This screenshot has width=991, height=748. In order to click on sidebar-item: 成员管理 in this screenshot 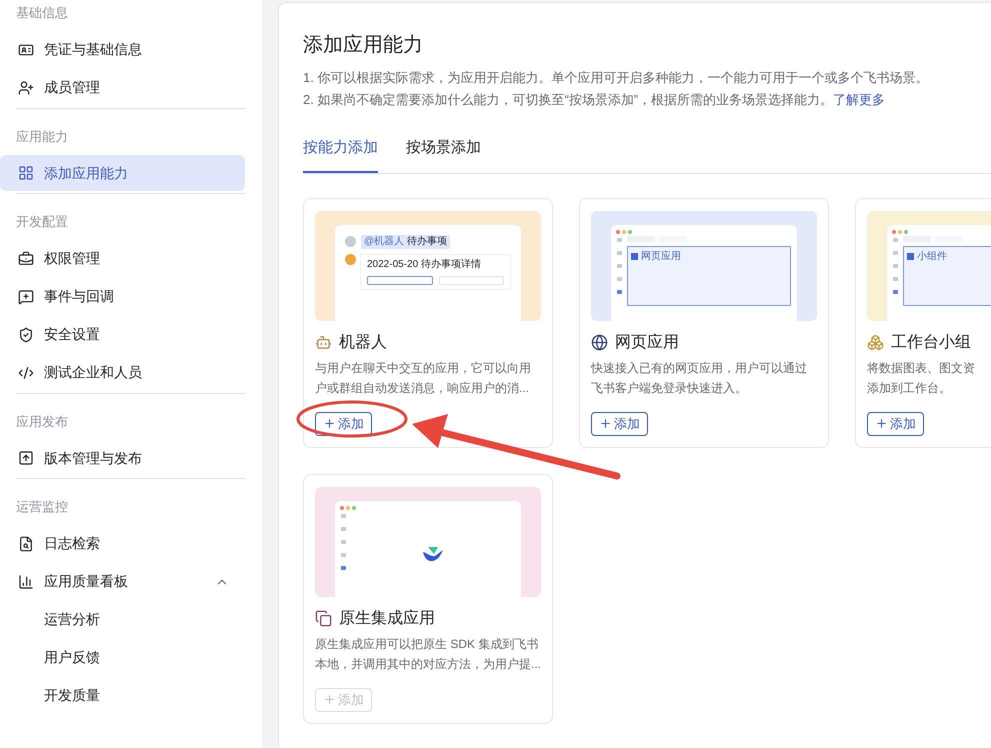, I will do `click(126, 88)`.